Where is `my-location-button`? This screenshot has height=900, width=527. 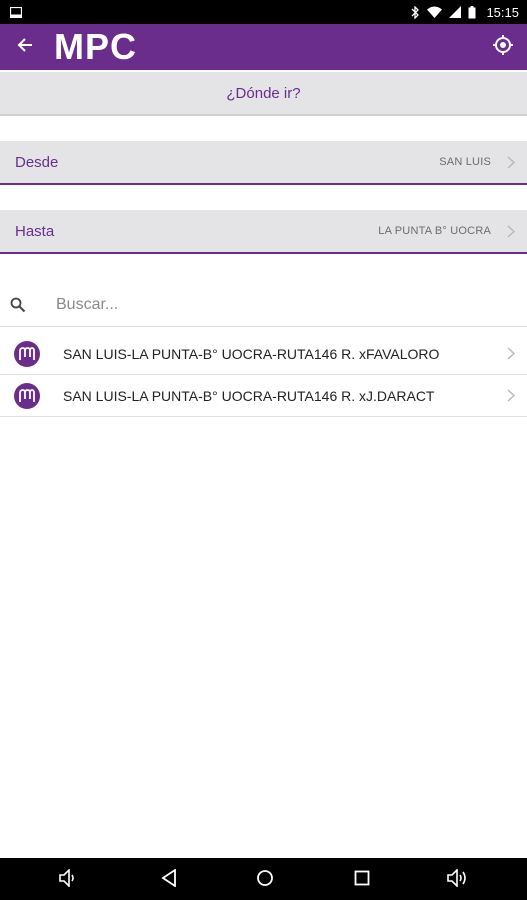 my-location-button is located at coordinates (503, 47).